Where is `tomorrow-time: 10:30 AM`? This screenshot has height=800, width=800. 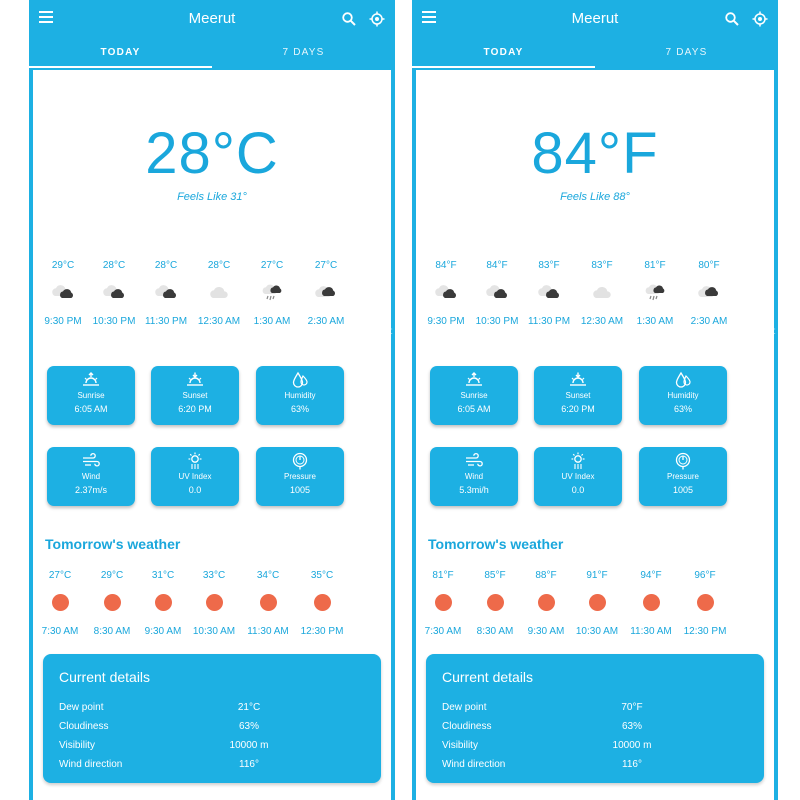 tomorrow-time: 10:30 AM is located at coordinates (597, 631).